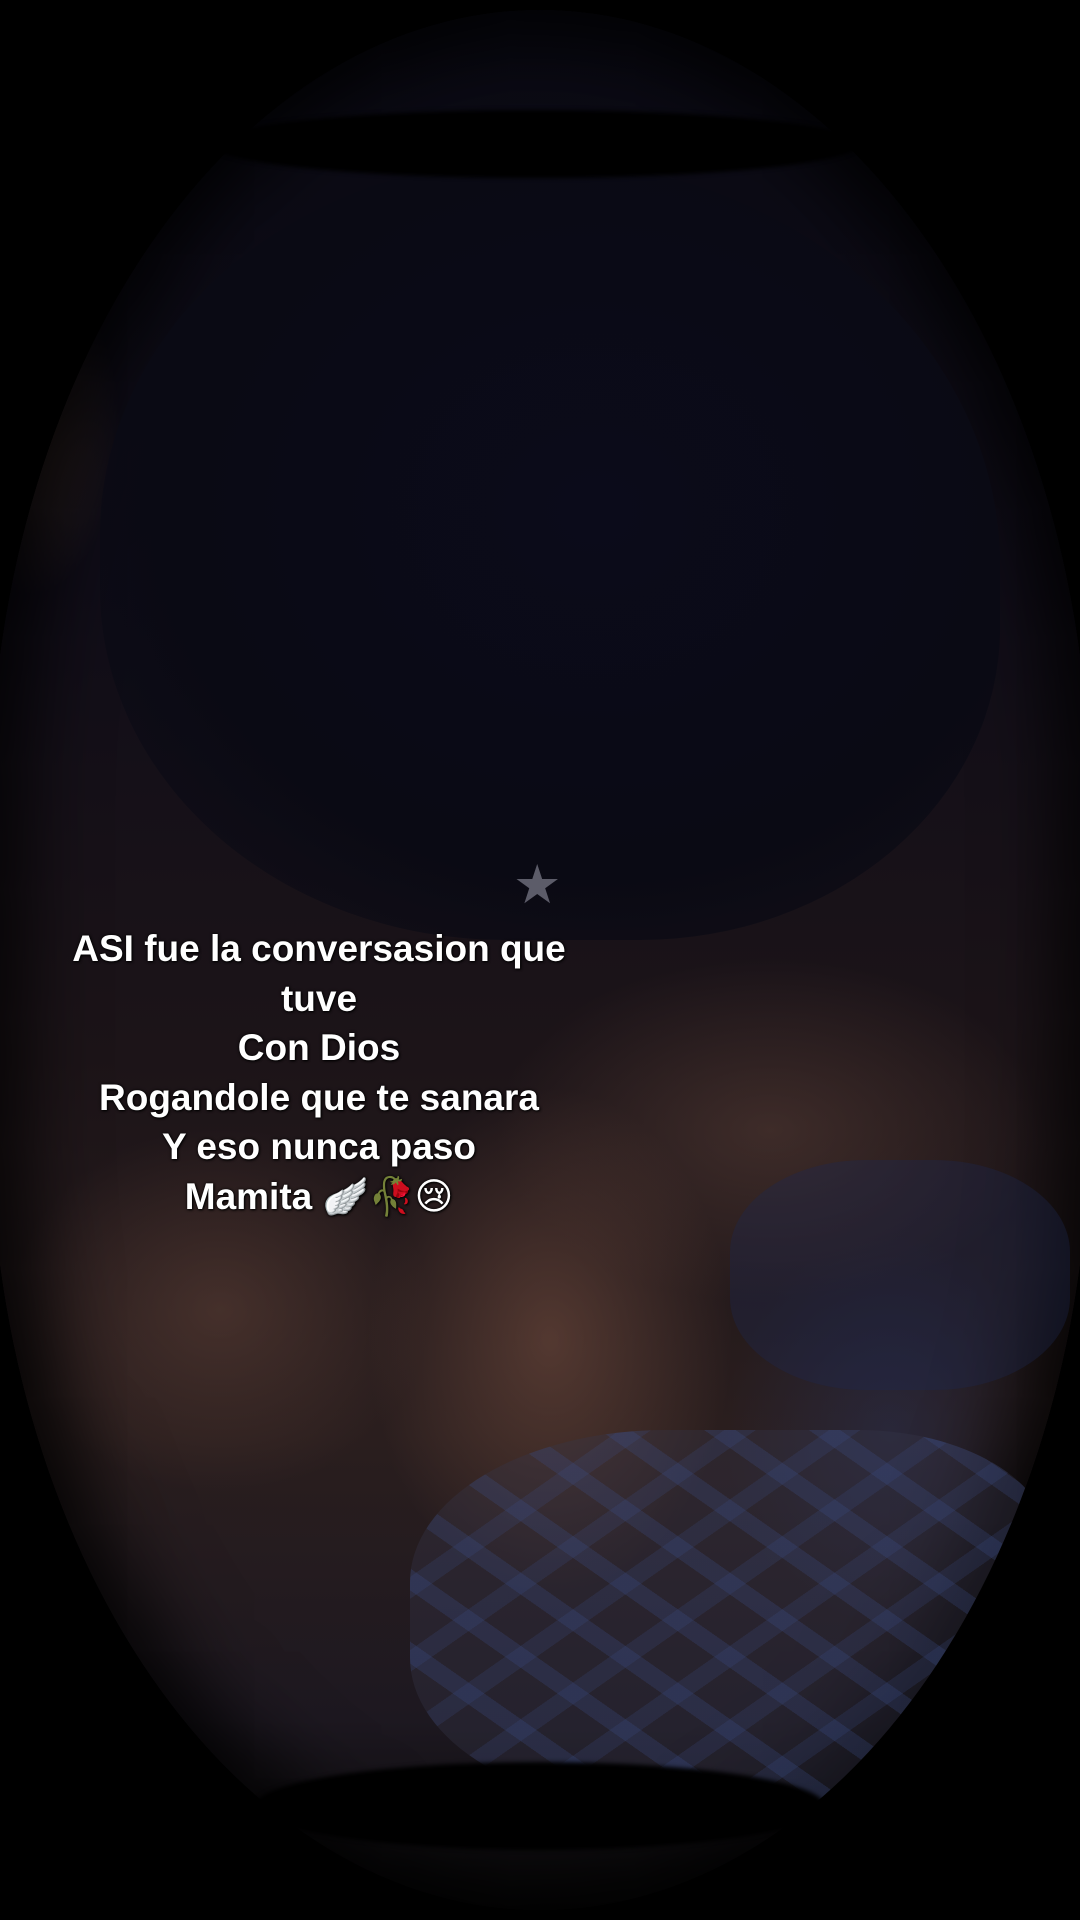 The image size is (1080, 1920). Describe the element at coordinates (319, 1047) in the screenshot. I see `caption-line-3: Con Dios` at that location.